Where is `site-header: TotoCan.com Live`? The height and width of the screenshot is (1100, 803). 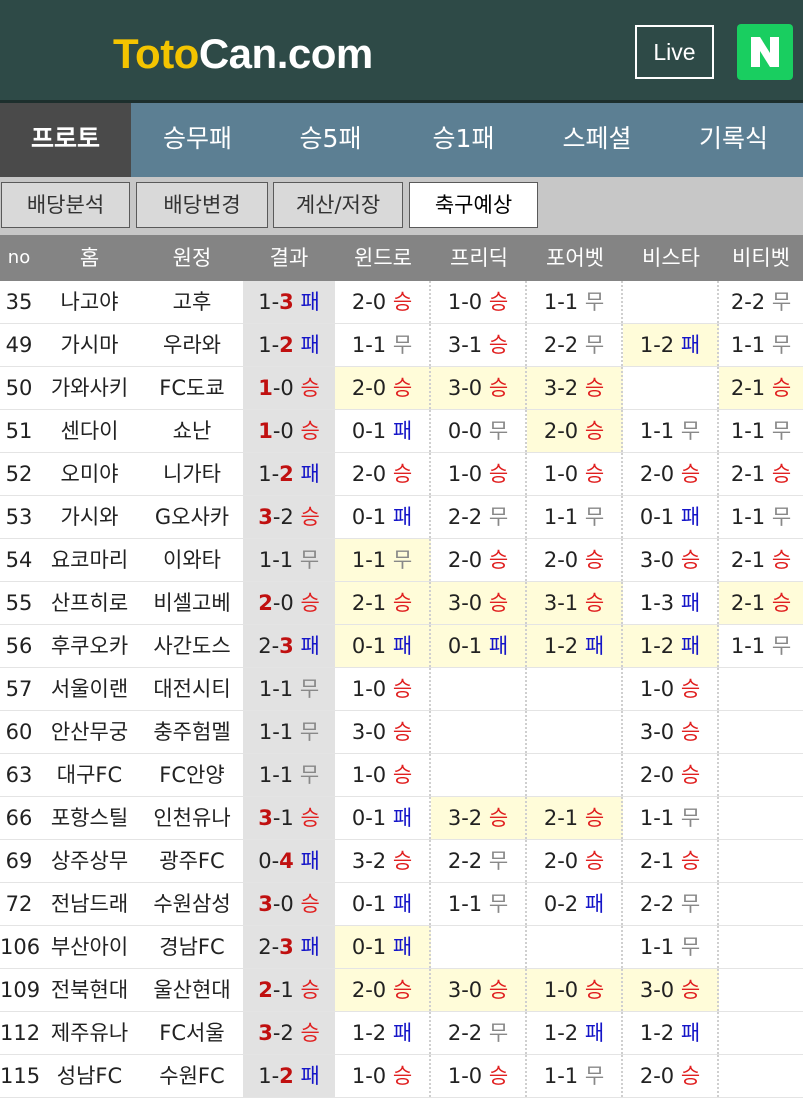
site-header: TotoCan.com Live is located at coordinates (401, 51).